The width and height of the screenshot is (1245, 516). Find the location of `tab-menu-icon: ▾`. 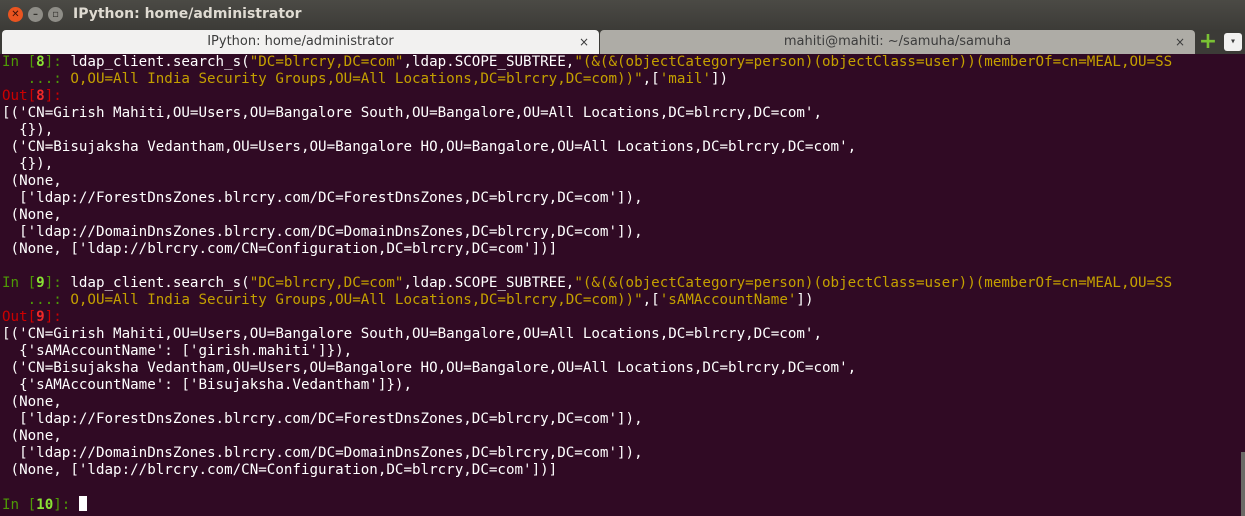

tab-menu-icon: ▾ is located at coordinates (1233, 42).